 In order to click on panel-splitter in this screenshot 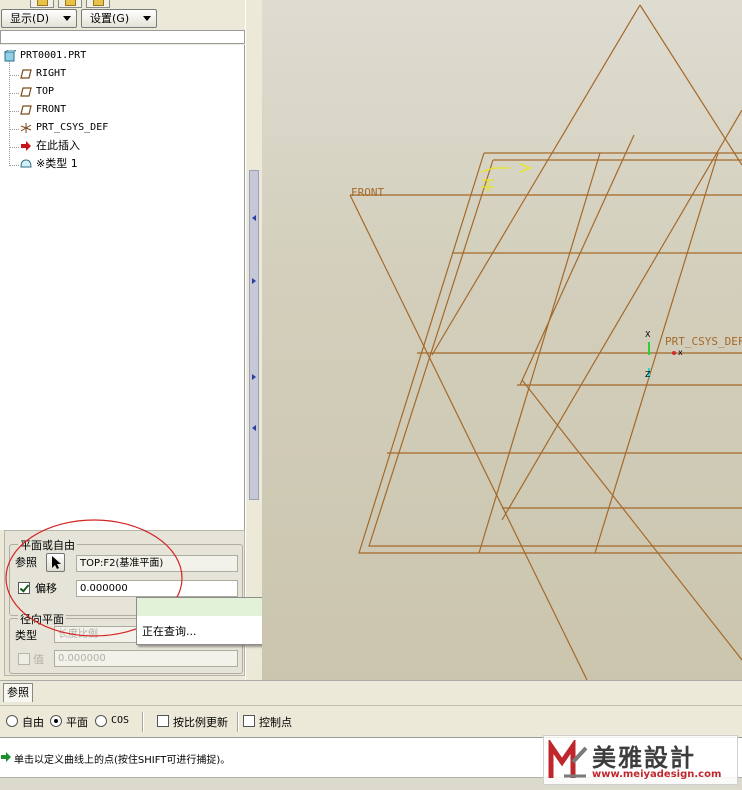, I will do `click(253, 340)`.